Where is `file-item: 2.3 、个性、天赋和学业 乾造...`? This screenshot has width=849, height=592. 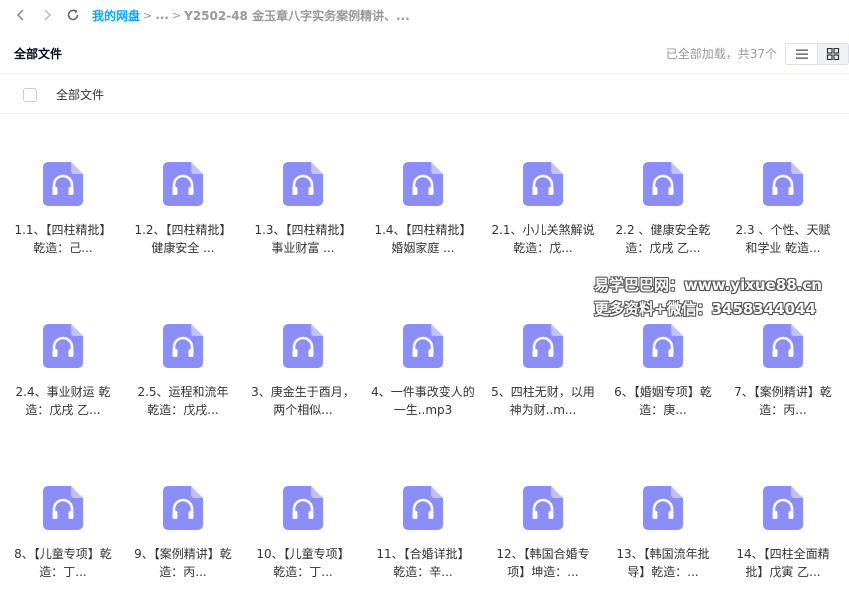 file-item: 2.3 、个性、天赋和学业 乾造... is located at coordinates (783, 209).